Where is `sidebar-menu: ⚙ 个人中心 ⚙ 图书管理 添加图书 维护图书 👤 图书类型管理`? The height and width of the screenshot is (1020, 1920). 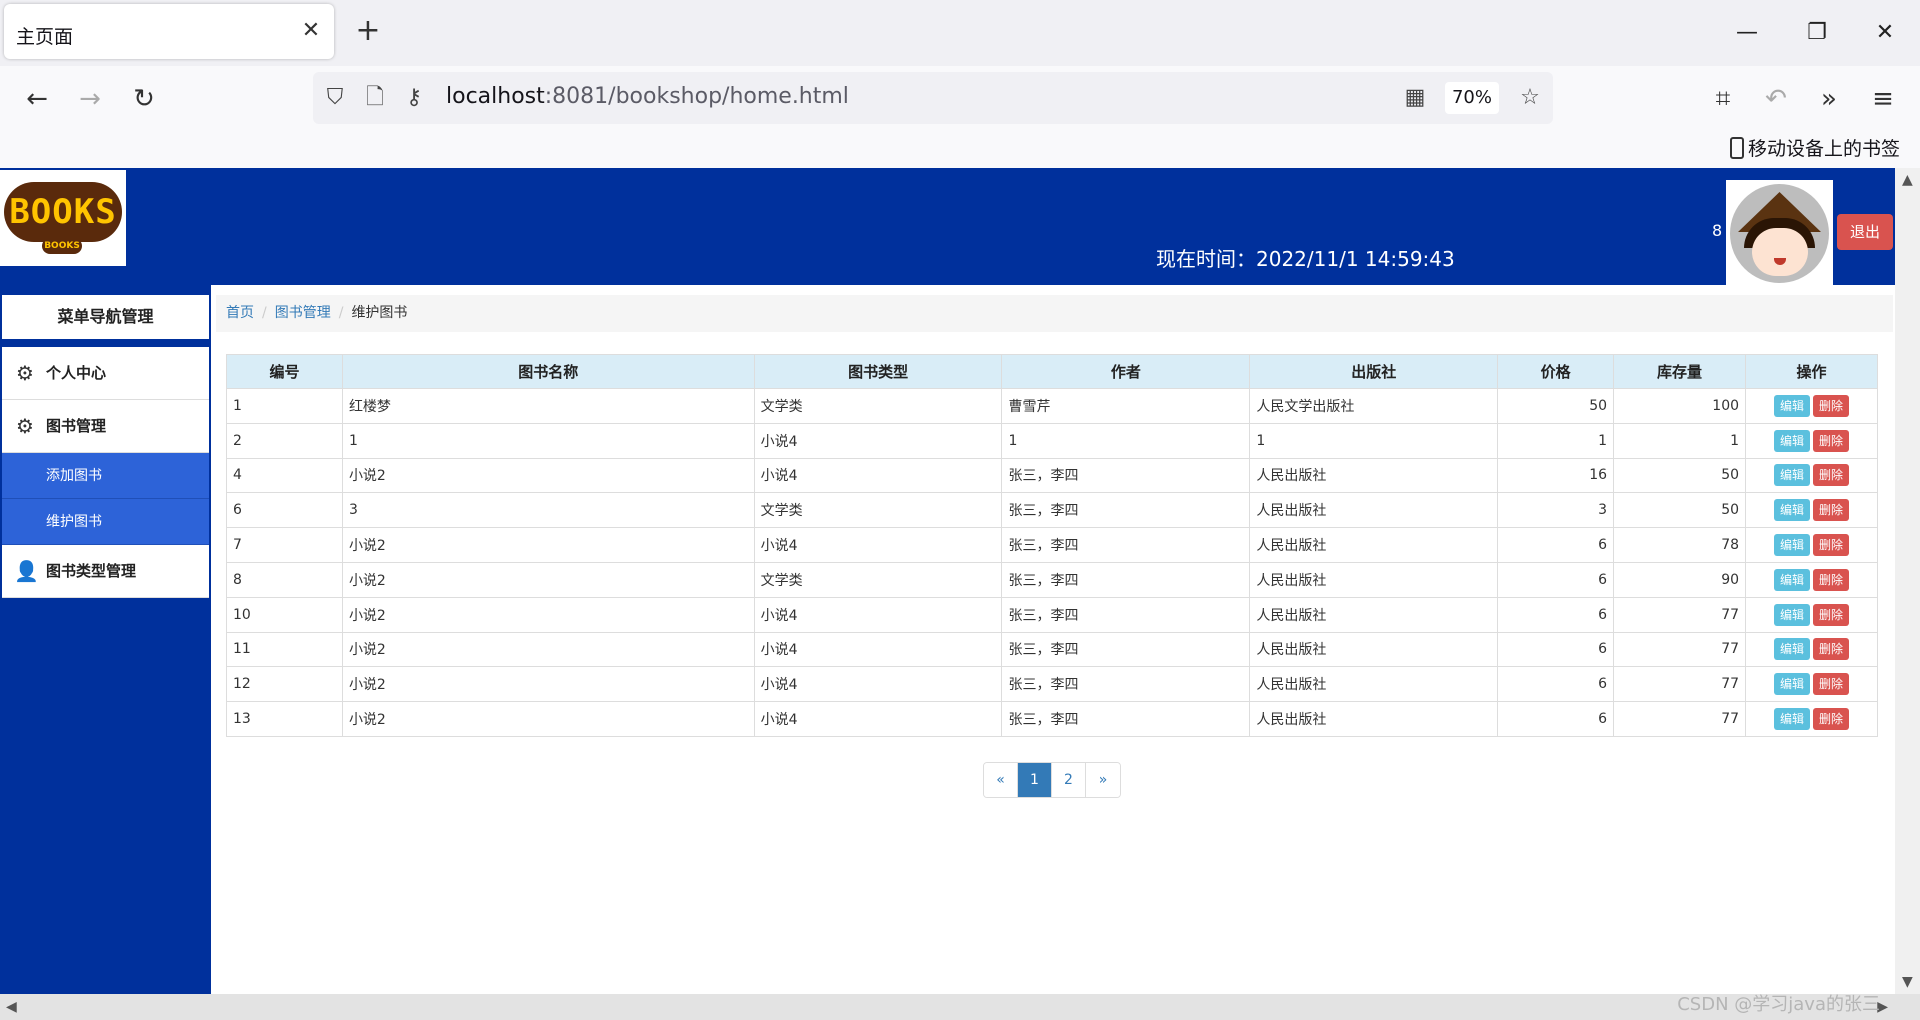
sidebar-menu: ⚙ 个人中心 ⚙ 图书管理 添加图书 维护图书 👤 图书类型管理 is located at coordinates (105, 472).